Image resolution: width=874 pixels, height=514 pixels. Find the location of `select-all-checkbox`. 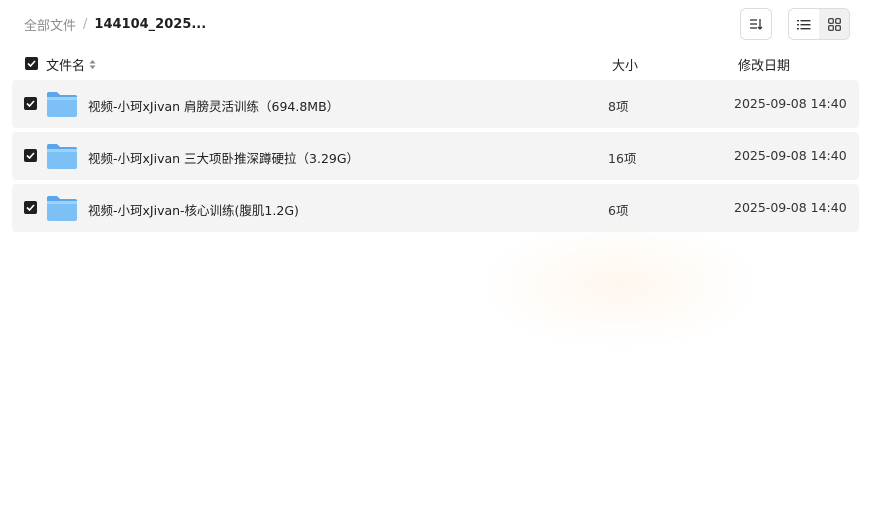

select-all-checkbox is located at coordinates (31, 63).